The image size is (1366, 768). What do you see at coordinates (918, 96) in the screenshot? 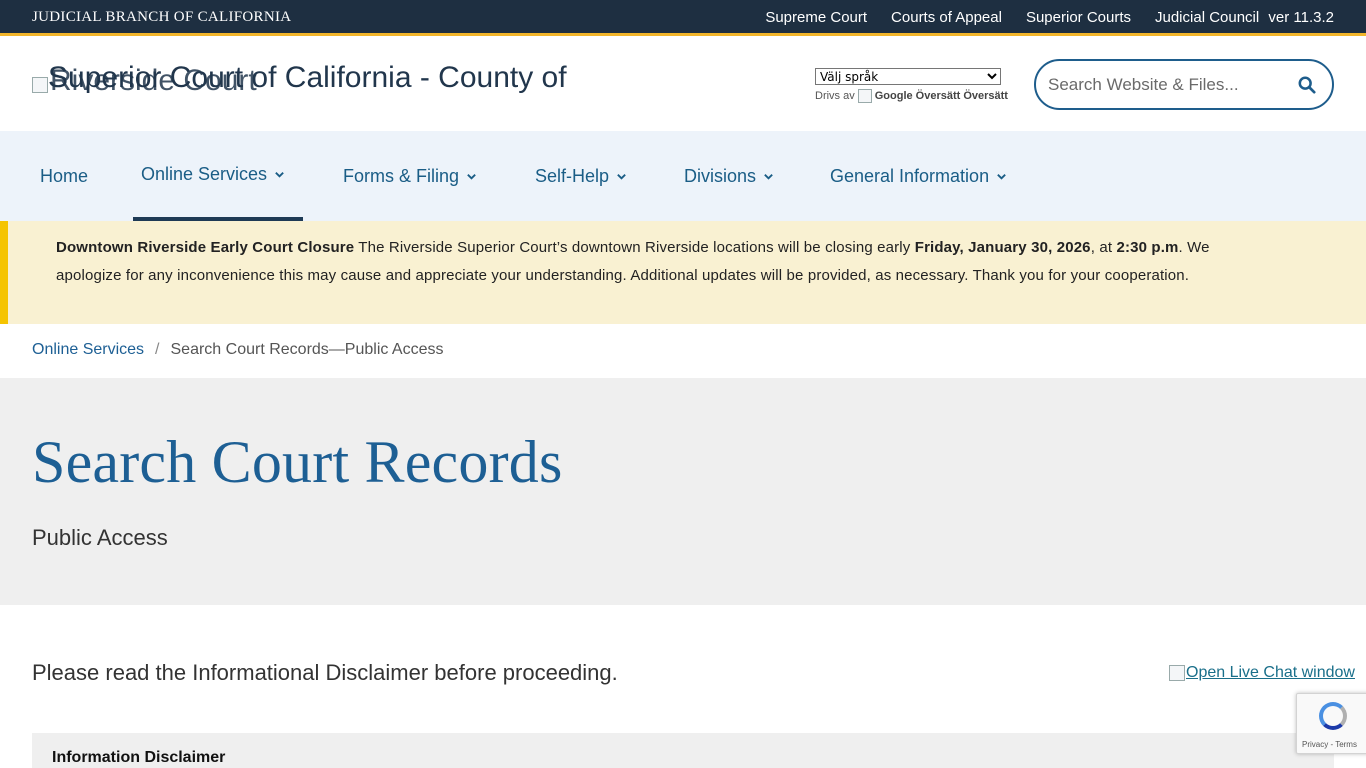
I see `google-translate-alt: Google Översätt` at bounding box center [918, 96].